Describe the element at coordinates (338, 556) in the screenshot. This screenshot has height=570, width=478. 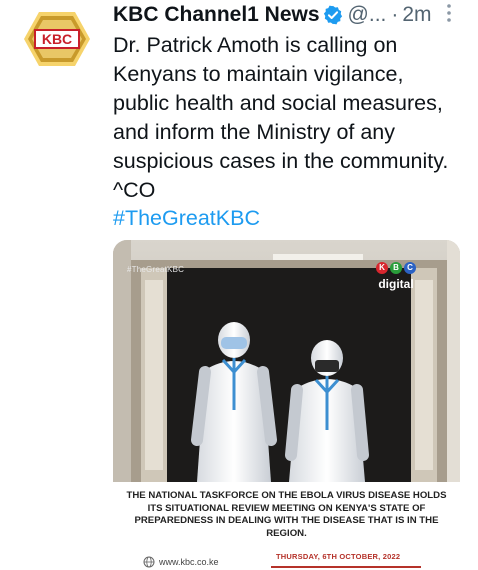
I see `media-date: THURSDAY, 6TH OCTOBER, 2022` at that location.